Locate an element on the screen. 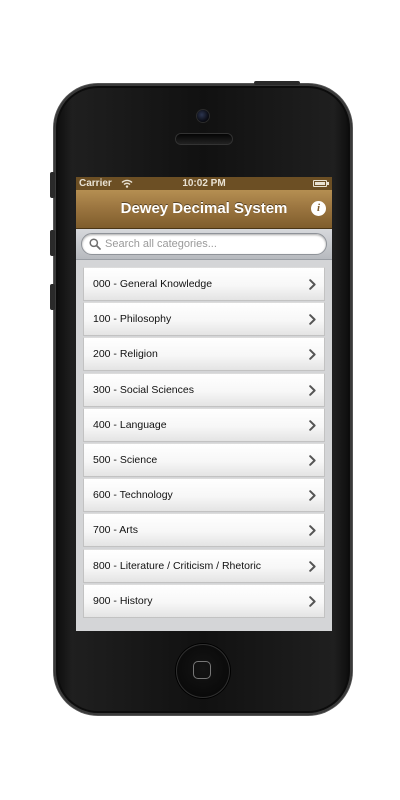  page-title: Dewey Decimal System is located at coordinates (204, 208).